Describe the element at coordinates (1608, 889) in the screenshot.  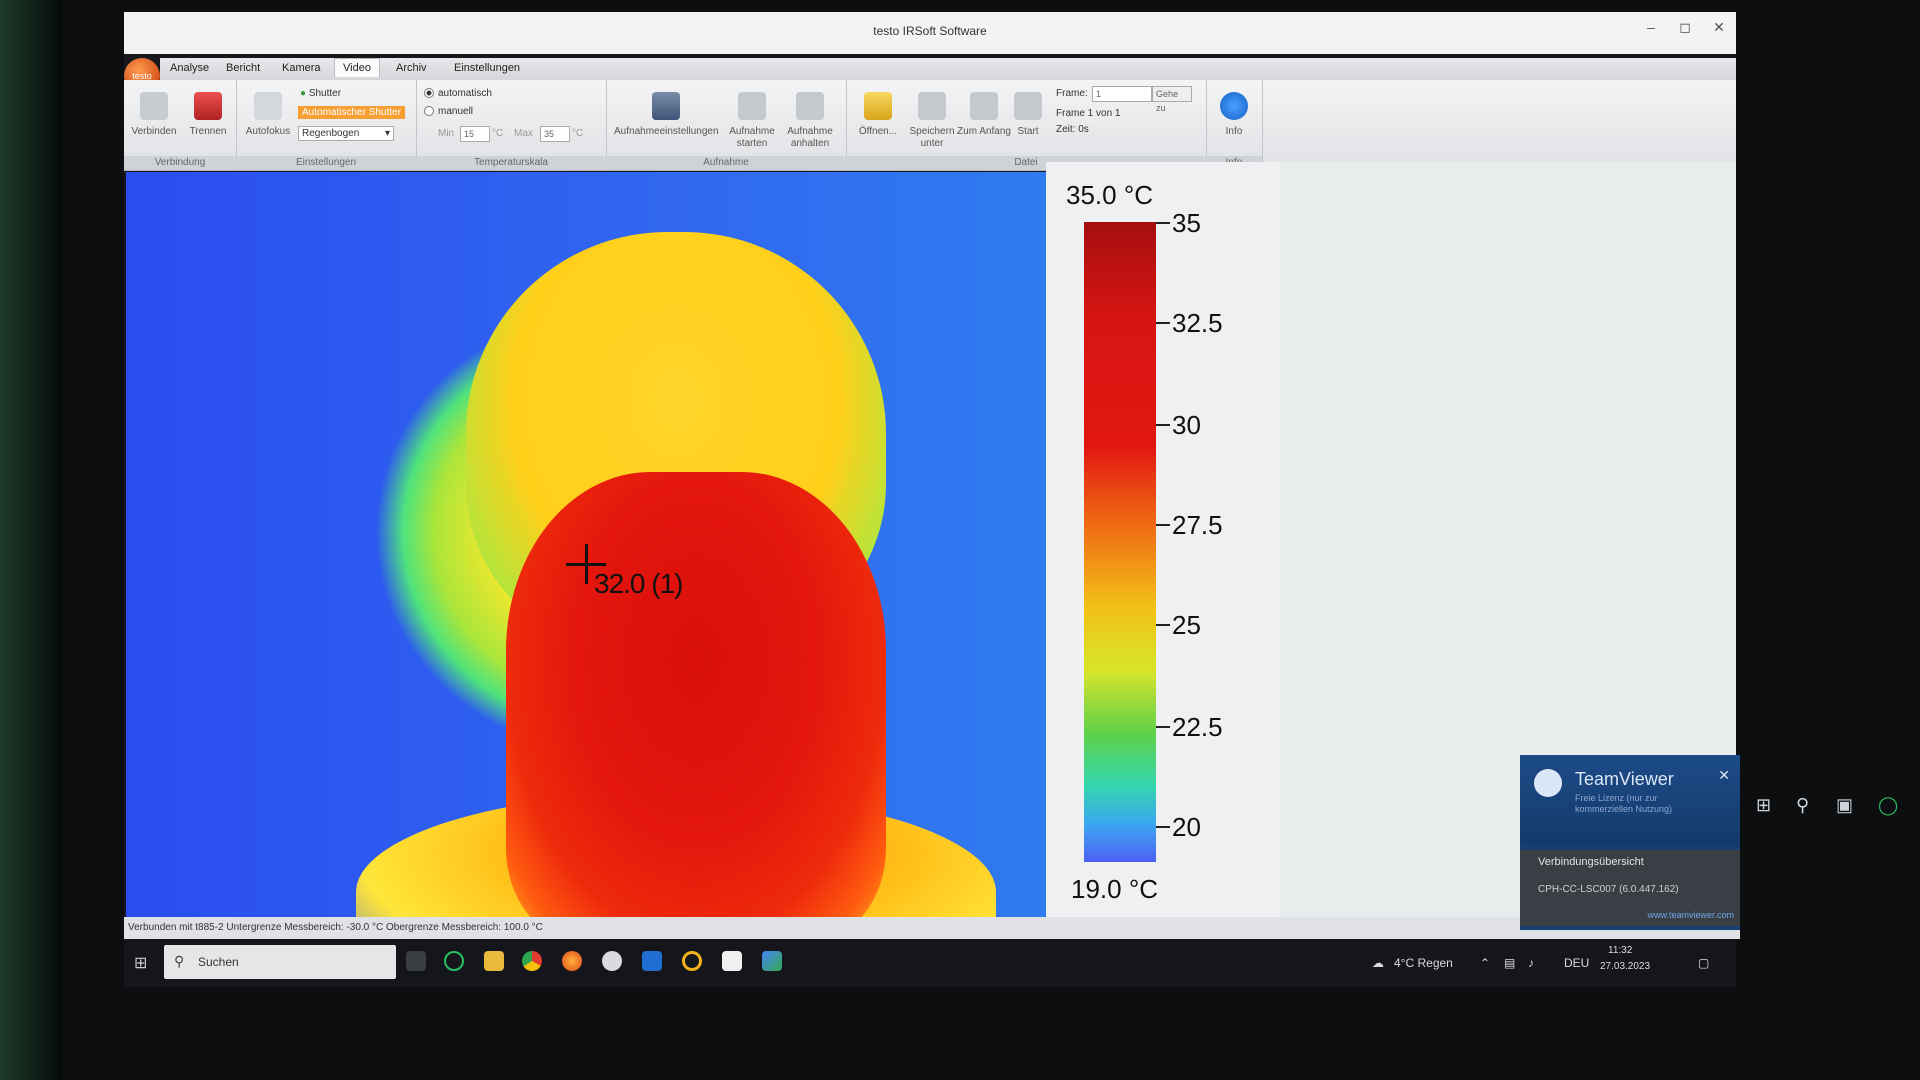
I see `connection-row: CPH-CC-LSC007 (6.0.447.162)` at that location.